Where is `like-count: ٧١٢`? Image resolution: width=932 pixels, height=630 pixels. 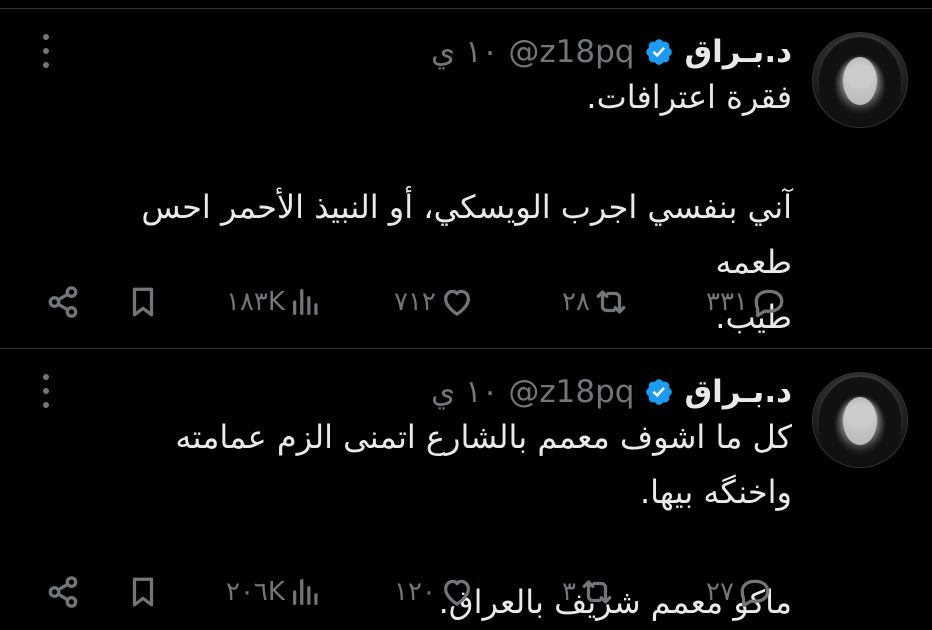 like-count: ٧١٢ is located at coordinates (415, 302).